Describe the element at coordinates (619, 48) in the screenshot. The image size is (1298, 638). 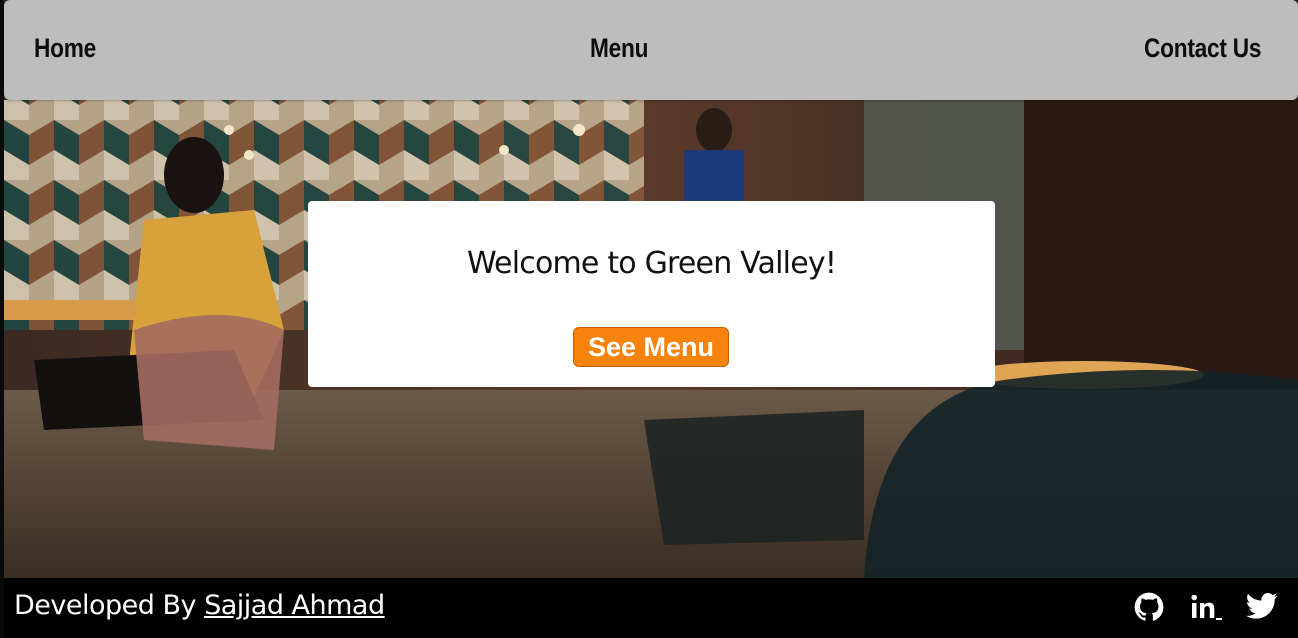
I see `nav-menu-link: Menu` at that location.